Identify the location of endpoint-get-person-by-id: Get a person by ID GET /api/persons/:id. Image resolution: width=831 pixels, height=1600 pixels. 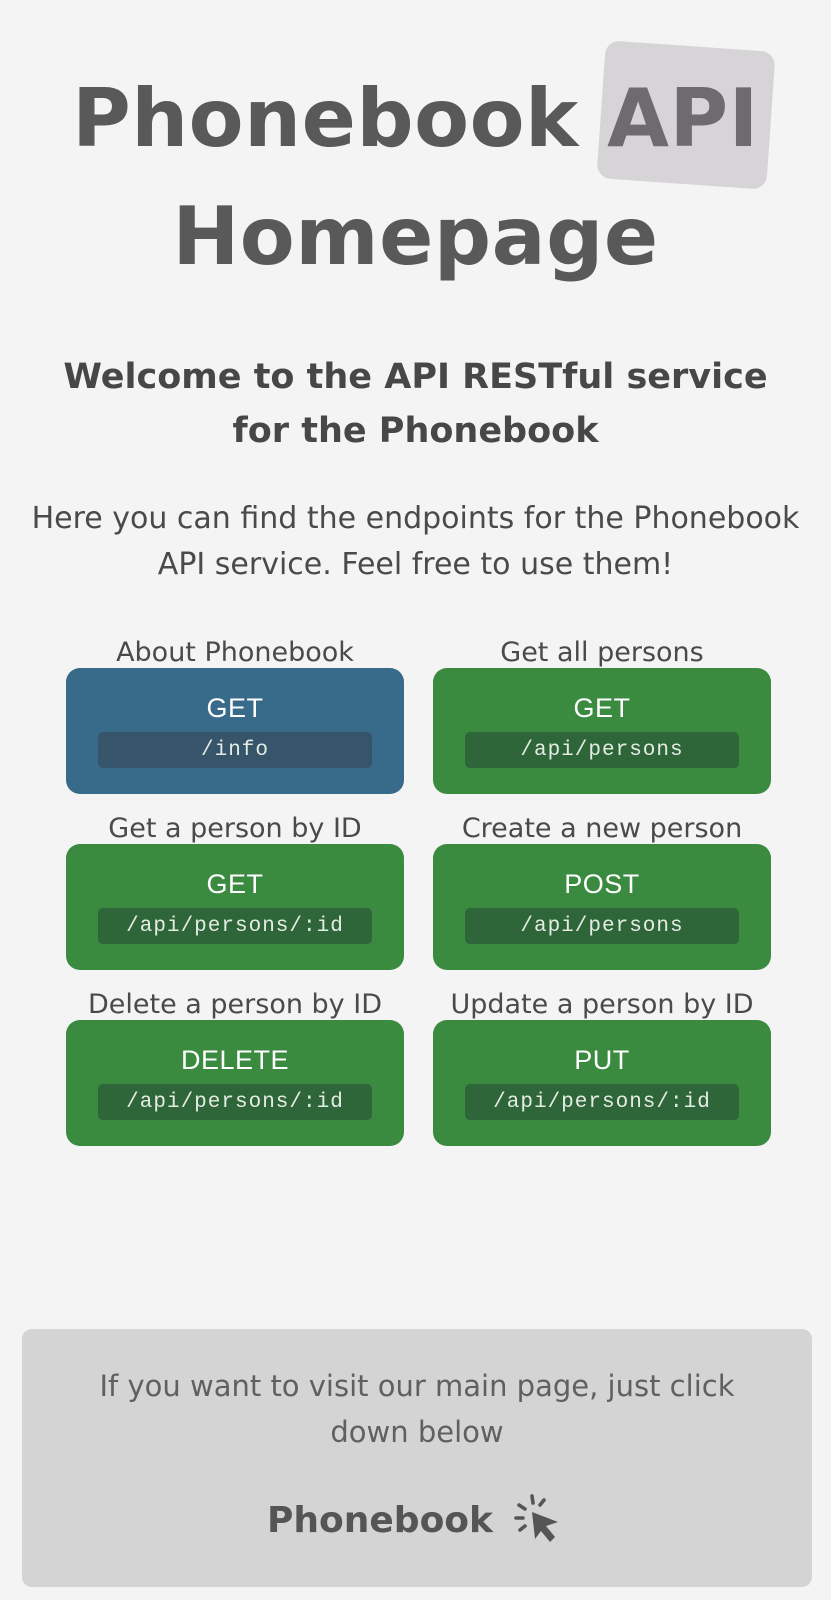
(235, 892).